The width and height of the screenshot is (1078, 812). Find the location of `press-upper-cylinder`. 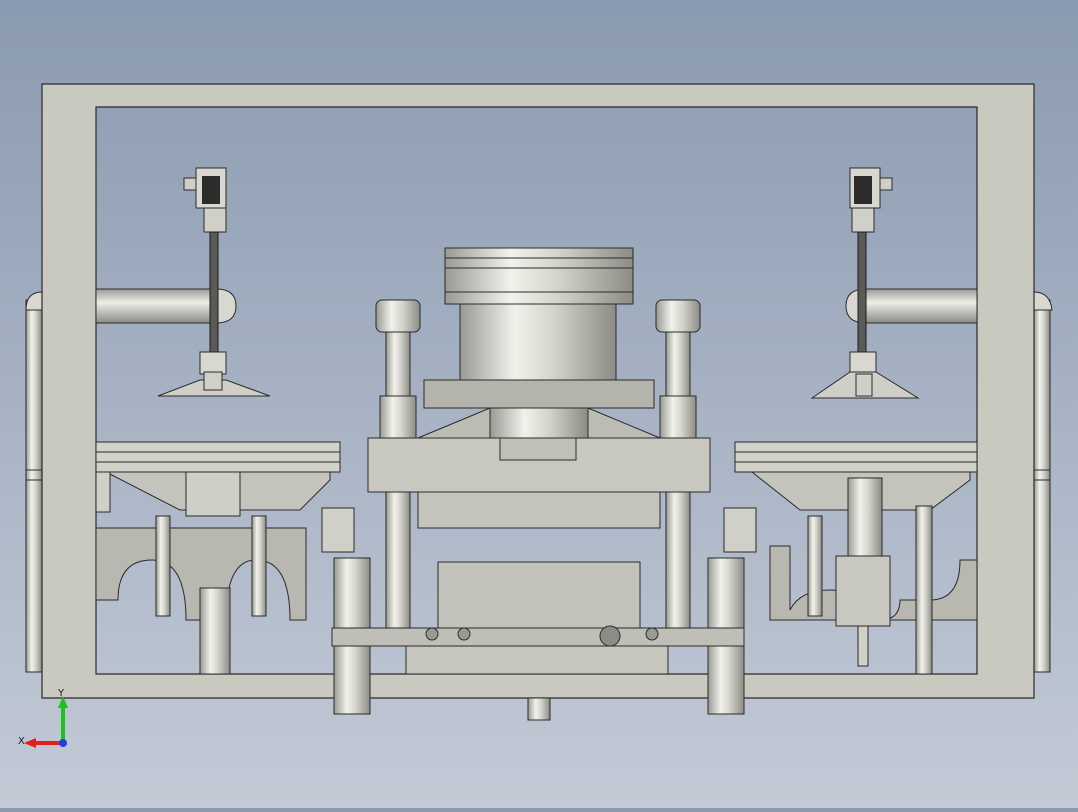

press-upper-cylinder is located at coordinates (539, 343).